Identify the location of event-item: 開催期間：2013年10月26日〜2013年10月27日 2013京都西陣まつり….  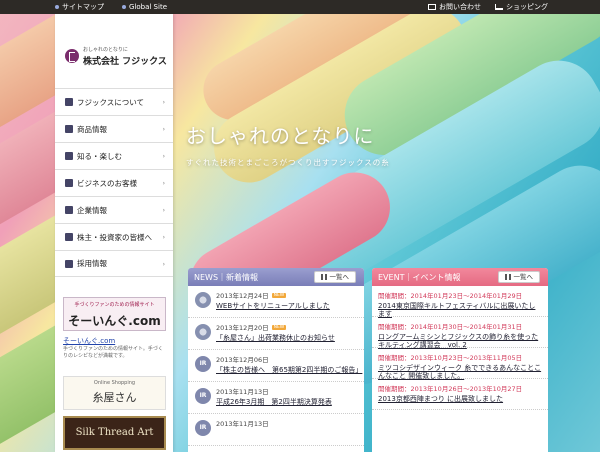
(460, 394).